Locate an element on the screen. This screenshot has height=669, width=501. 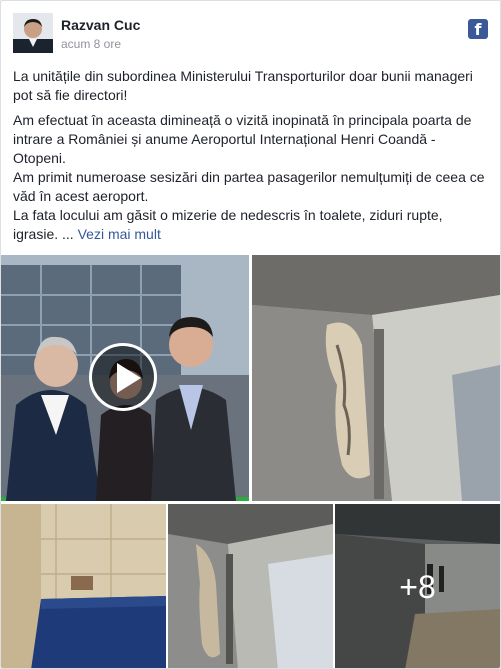
photo-4-image is located at coordinates (250, 586).